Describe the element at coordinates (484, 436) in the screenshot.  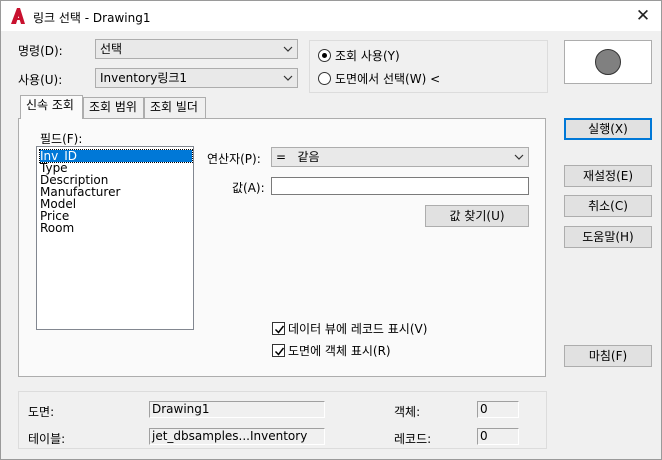
I see `records-count-text: 0` at that location.